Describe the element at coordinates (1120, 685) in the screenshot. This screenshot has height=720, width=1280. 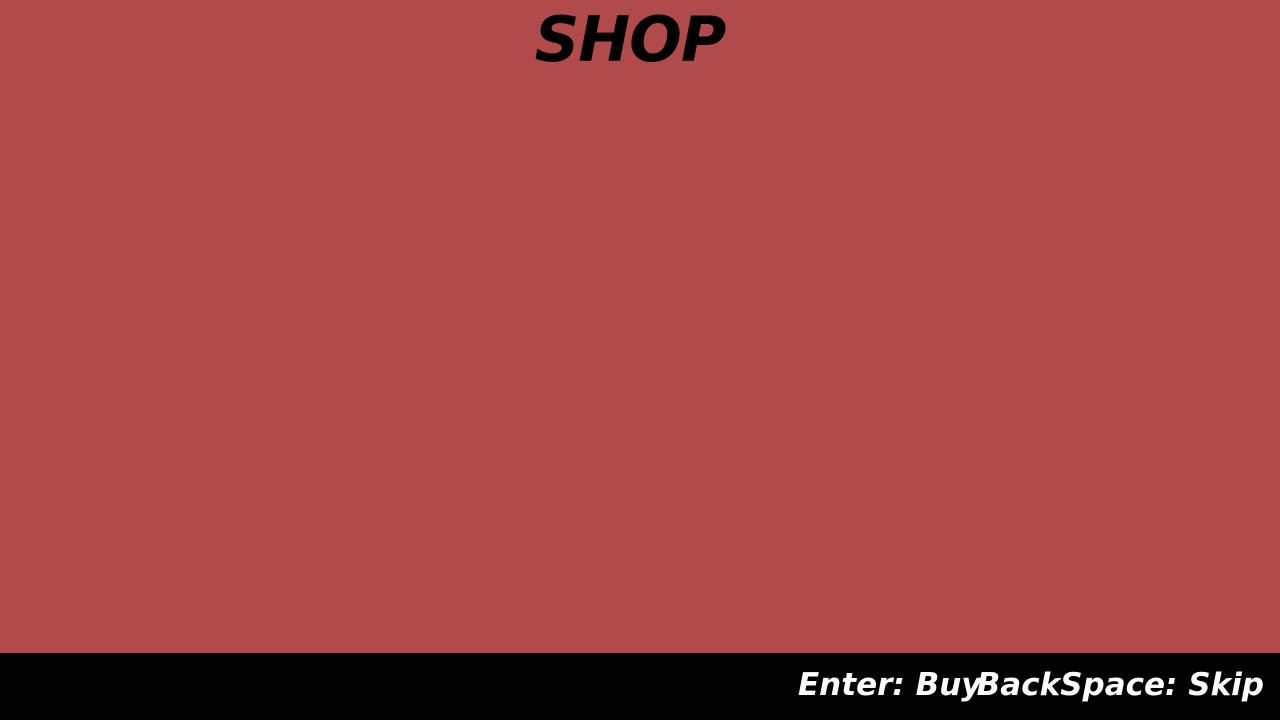
I see `skip-hint: BackSpace: Skip` at that location.